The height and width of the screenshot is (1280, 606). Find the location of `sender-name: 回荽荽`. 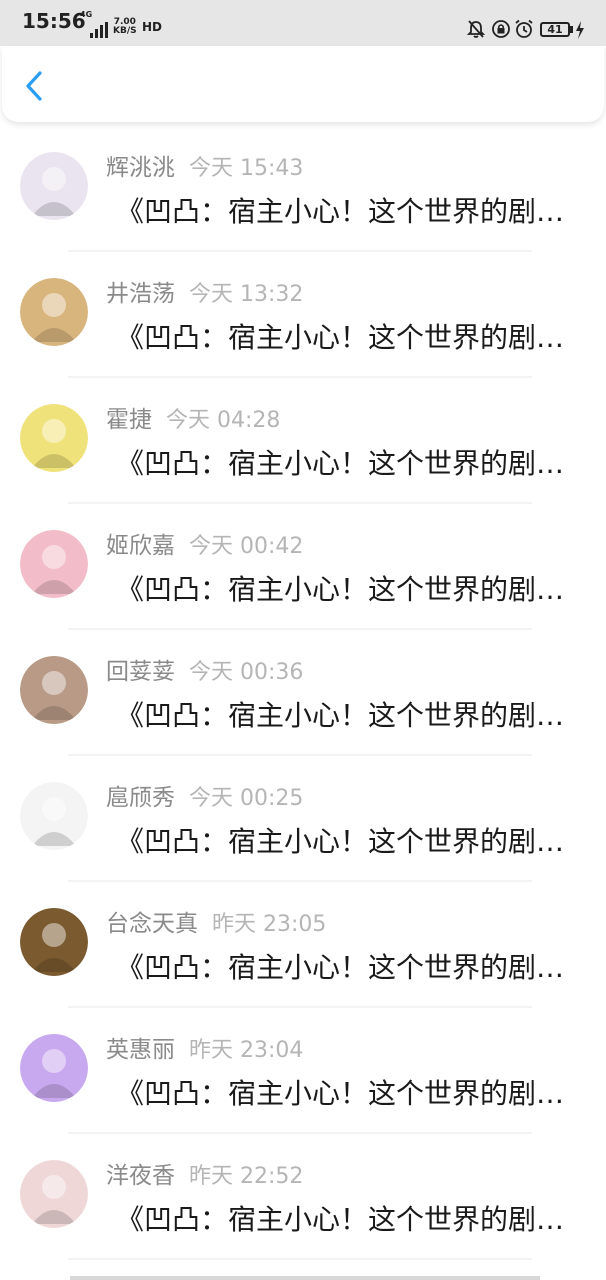

sender-name: 回荽荽 is located at coordinates (140, 672).